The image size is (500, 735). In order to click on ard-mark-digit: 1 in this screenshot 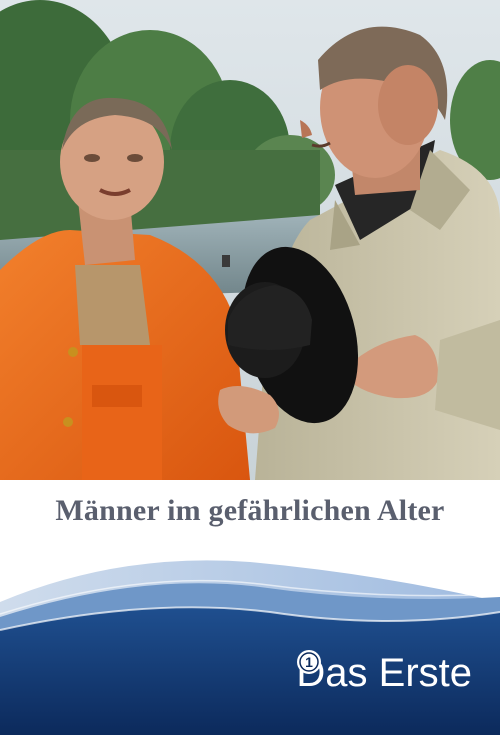, I will do `click(309, 662)`.